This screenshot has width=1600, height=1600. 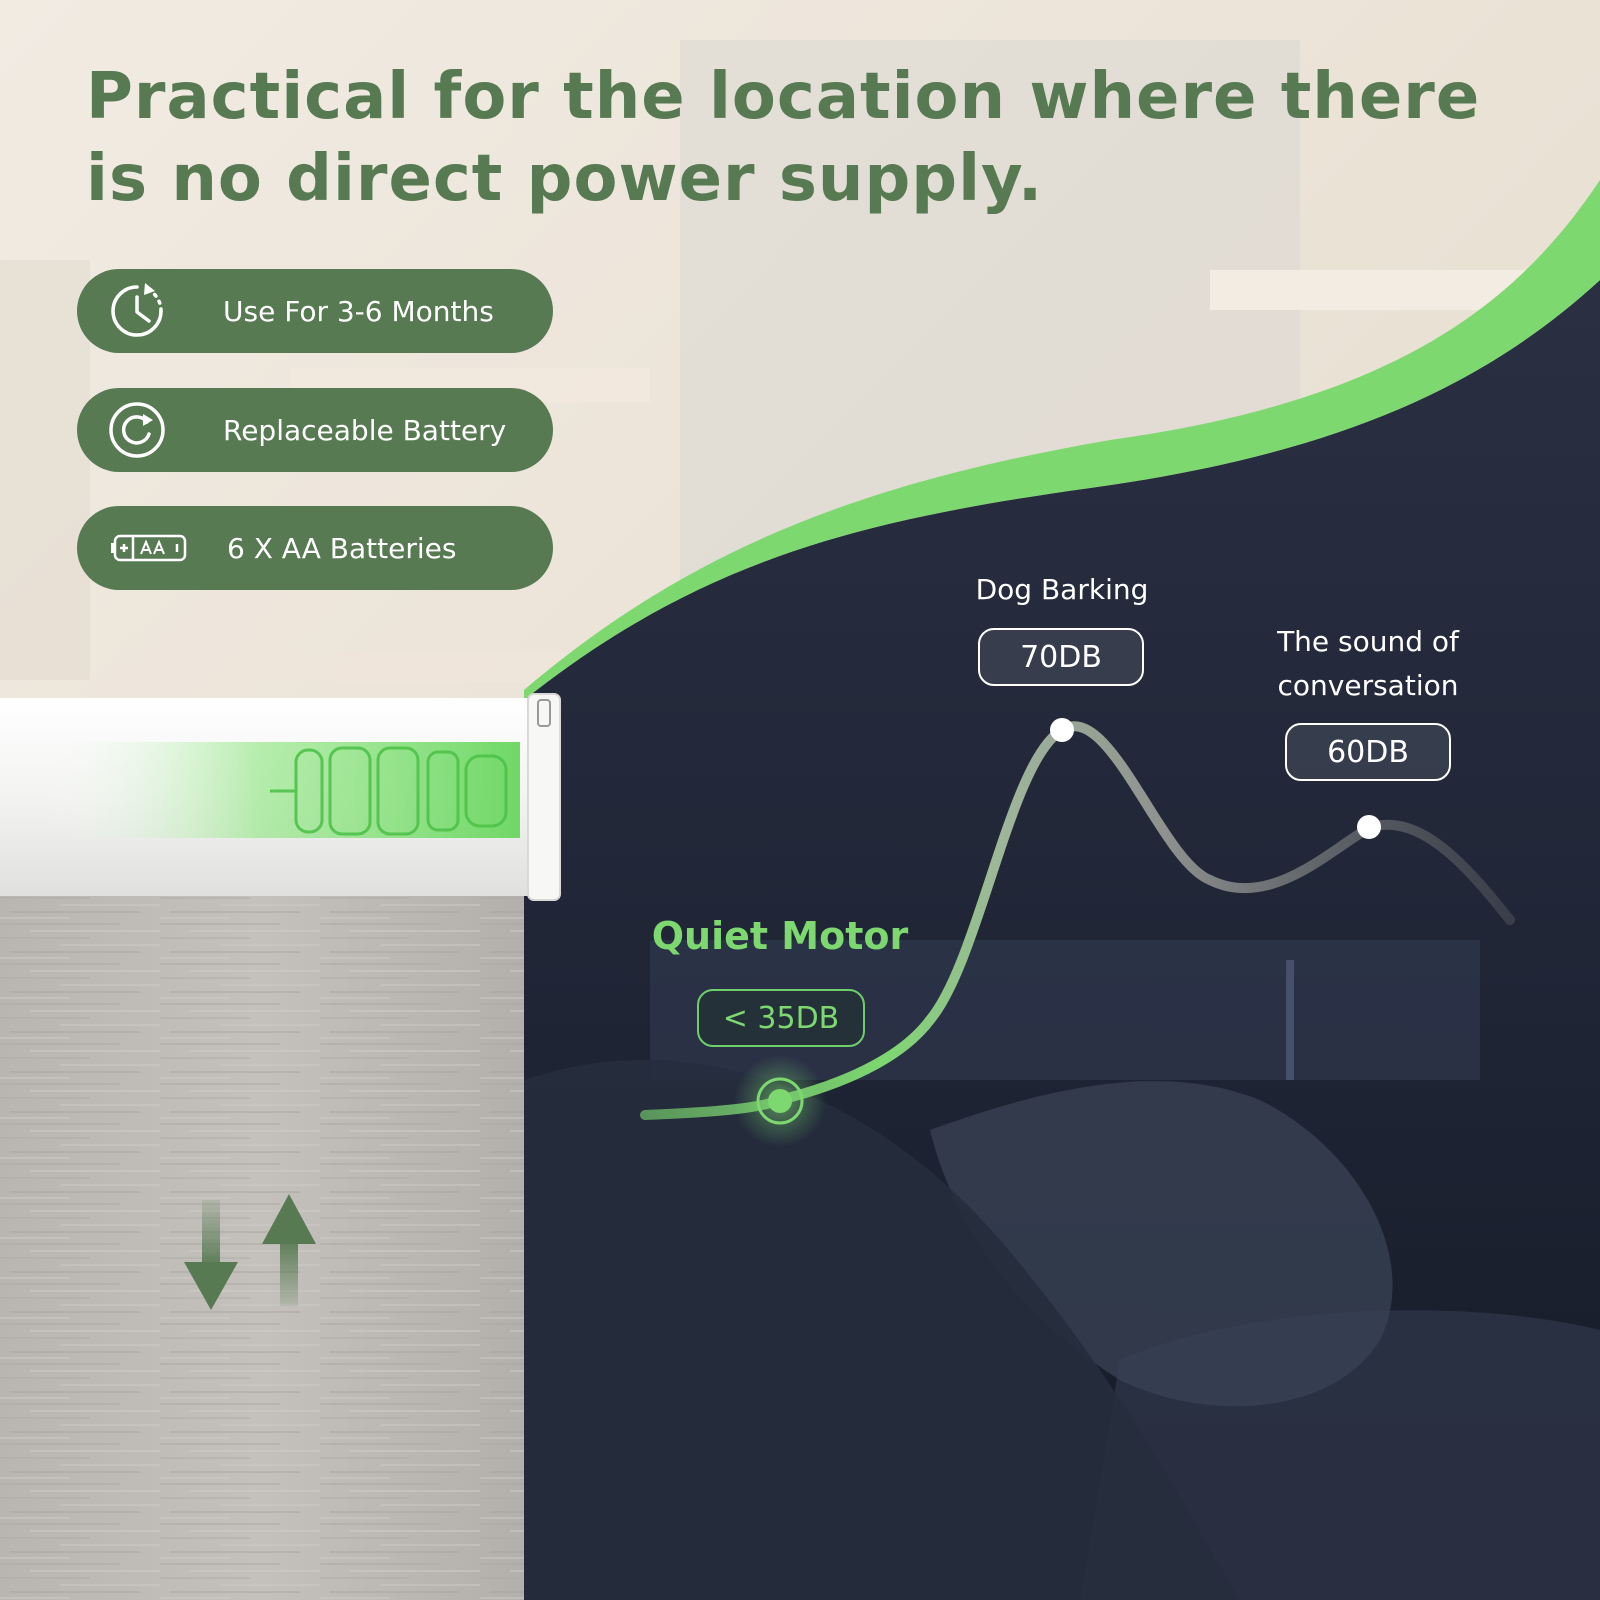 I want to click on dog-barking-label: Dog Barking, so click(x=1062, y=589).